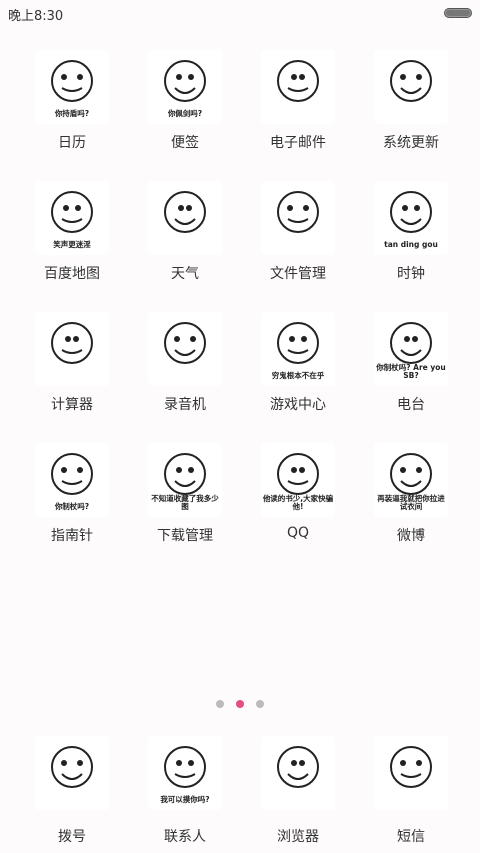 The image size is (480, 853). Describe the element at coordinates (298, 349) in the screenshot. I see `doraemon-meme-icon: 穷鬼根本不在乎` at that location.